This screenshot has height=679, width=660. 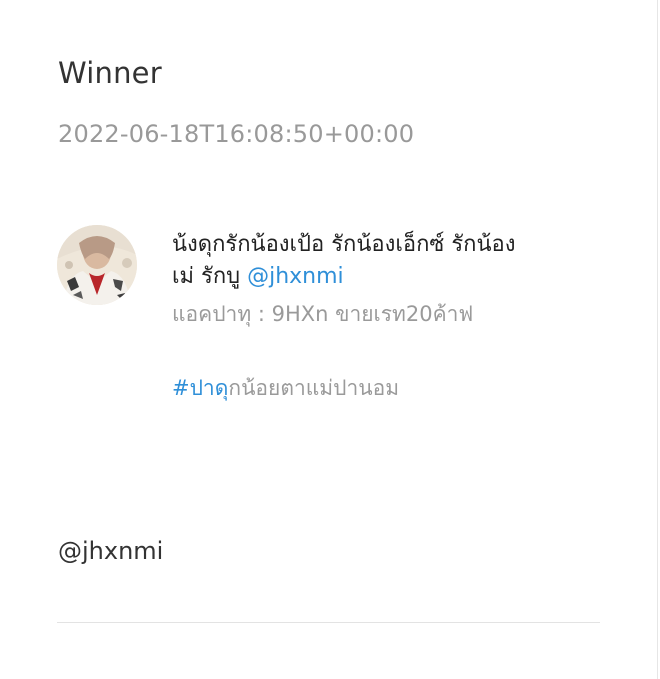 I want to click on mention-link: @jhxnmi, so click(x=295, y=276).